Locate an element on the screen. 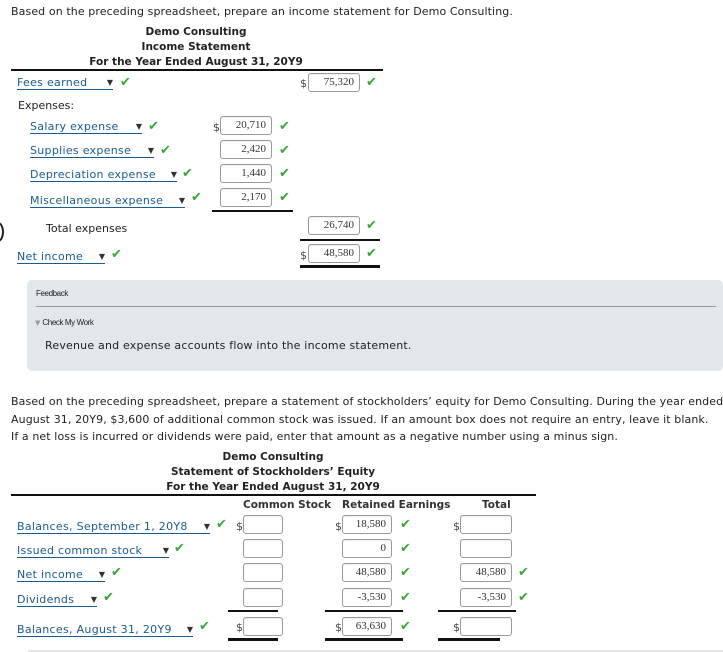  retained-earnings-input: -3,530 is located at coordinates (367, 597).